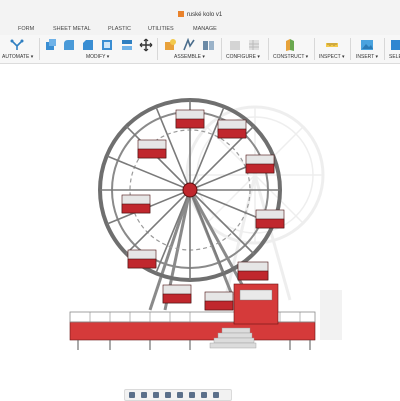 The height and width of the screenshot is (401, 400). What do you see at coordinates (208, 45) in the screenshot?
I see `as-built-joint-icon` at bounding box center [208, 45].